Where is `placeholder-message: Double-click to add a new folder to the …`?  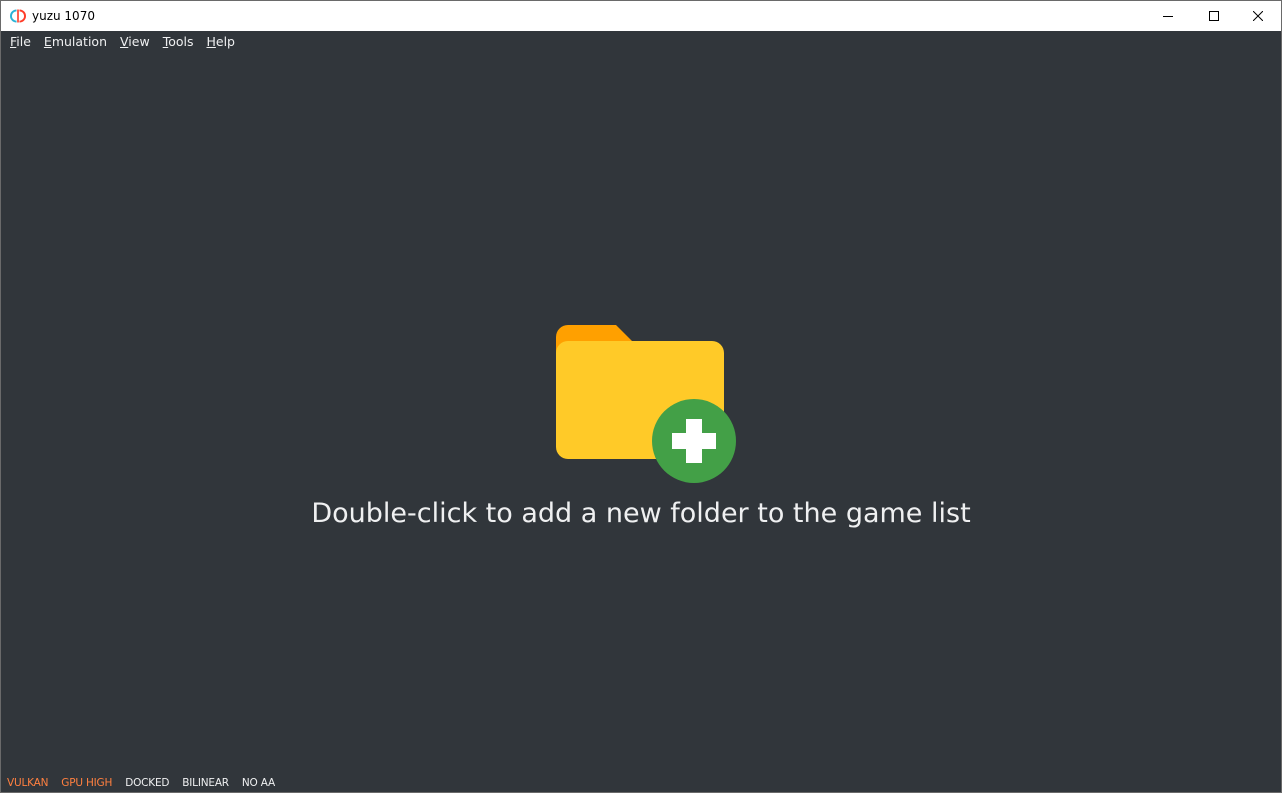
placeholder-message: Double-click to add a new folder to the … is located at coordinates (641, 513).